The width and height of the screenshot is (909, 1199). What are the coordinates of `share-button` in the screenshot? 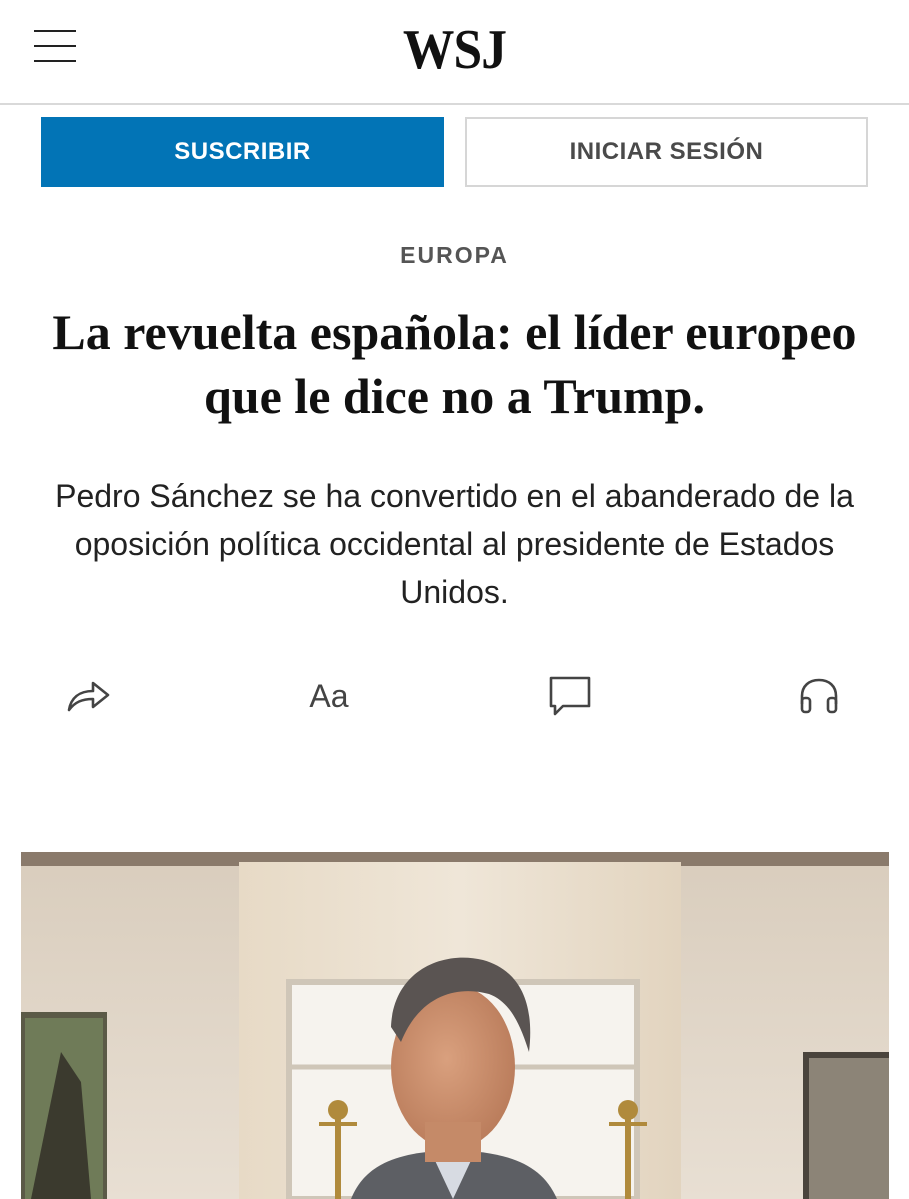 It's located at (89, 696).